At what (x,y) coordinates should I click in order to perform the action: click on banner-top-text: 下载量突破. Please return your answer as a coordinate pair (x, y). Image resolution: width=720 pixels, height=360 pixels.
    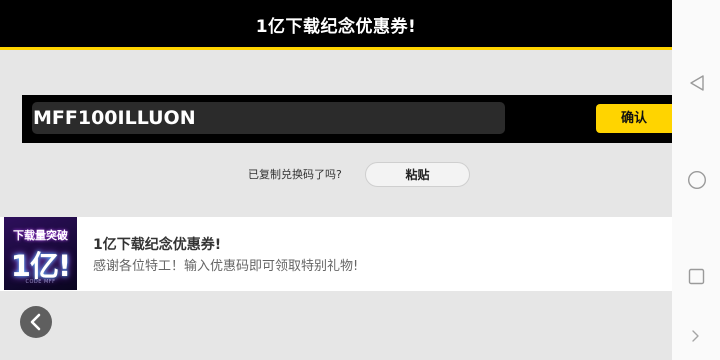
    Looking at the image, I should click on (40, 235).